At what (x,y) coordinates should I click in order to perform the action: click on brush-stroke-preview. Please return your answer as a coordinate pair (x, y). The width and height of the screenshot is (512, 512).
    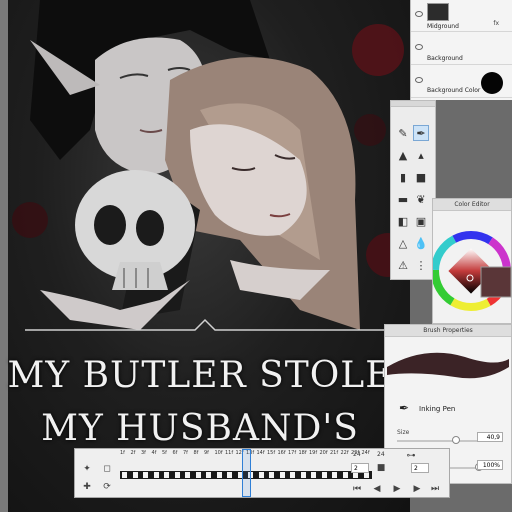
    Looking at the image, I should click on (448, 365).